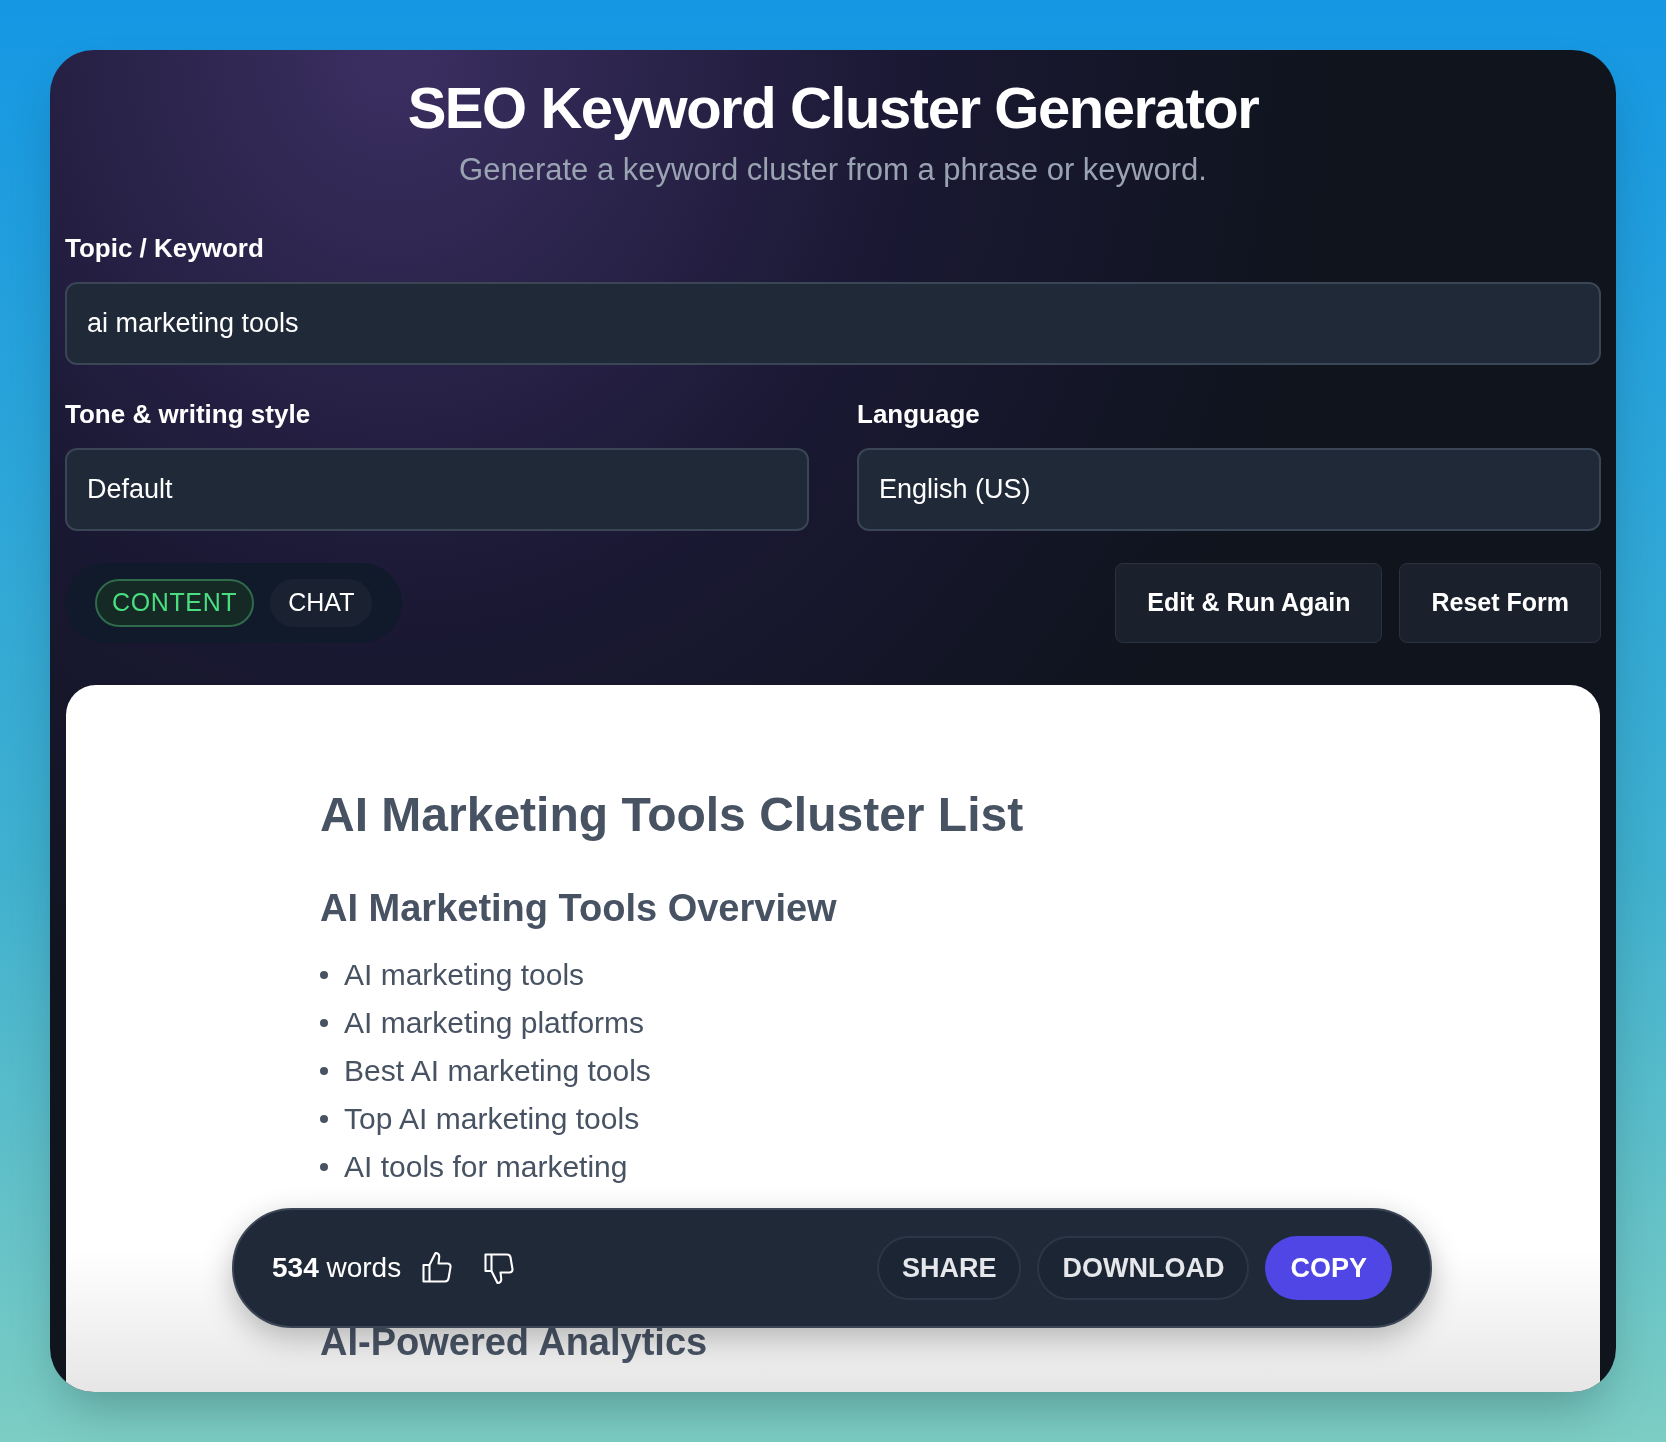  What do you see at coordinates (464, 975) in the screenshot?
I see `list-item: AI marketing tools` at bounding box center [464, 975].